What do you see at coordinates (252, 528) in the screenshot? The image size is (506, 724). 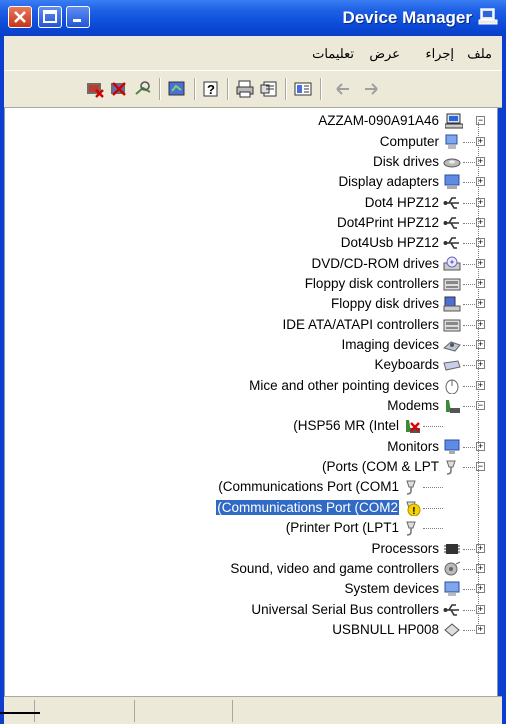 I see `tree-child-item: (Printer Port (LPT1` at bounding box center [252, 528].